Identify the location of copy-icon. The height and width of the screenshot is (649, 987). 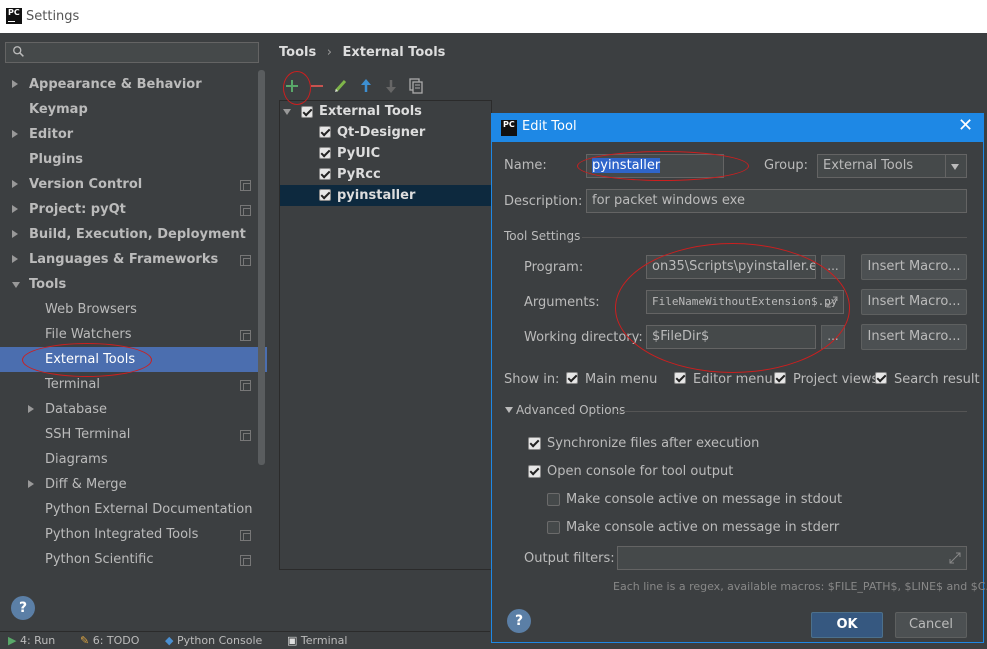
(416, 86).